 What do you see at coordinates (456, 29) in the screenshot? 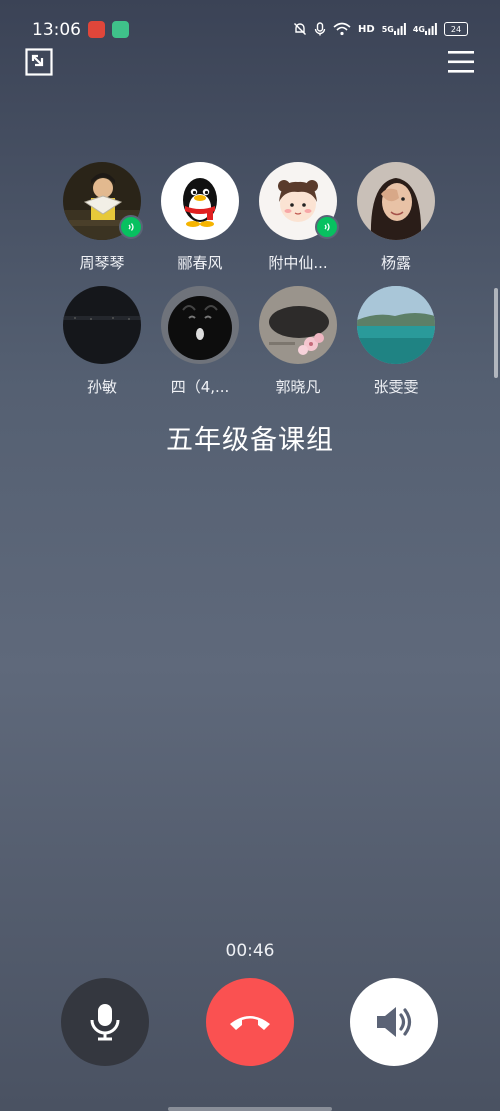
I see `battery-icon: 24` at bounding box center [456, 29].